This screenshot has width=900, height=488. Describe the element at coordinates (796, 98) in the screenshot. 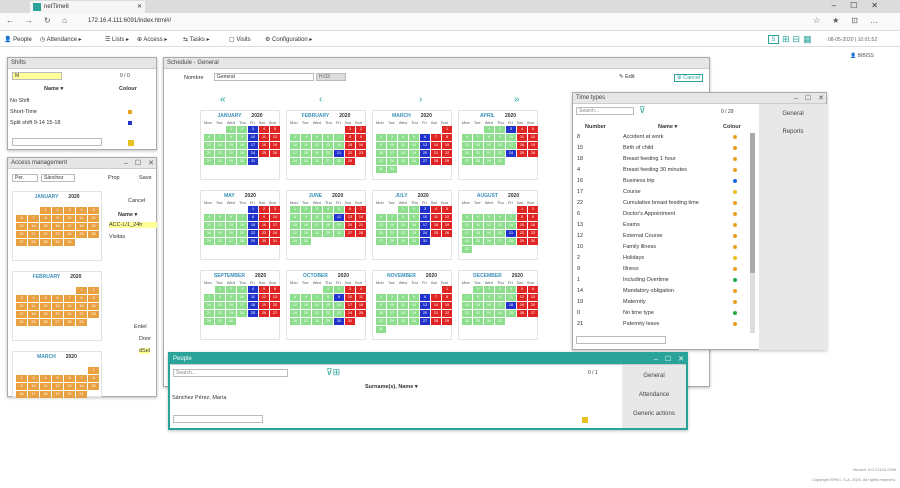

I see `minimize-icon: –` at that location.